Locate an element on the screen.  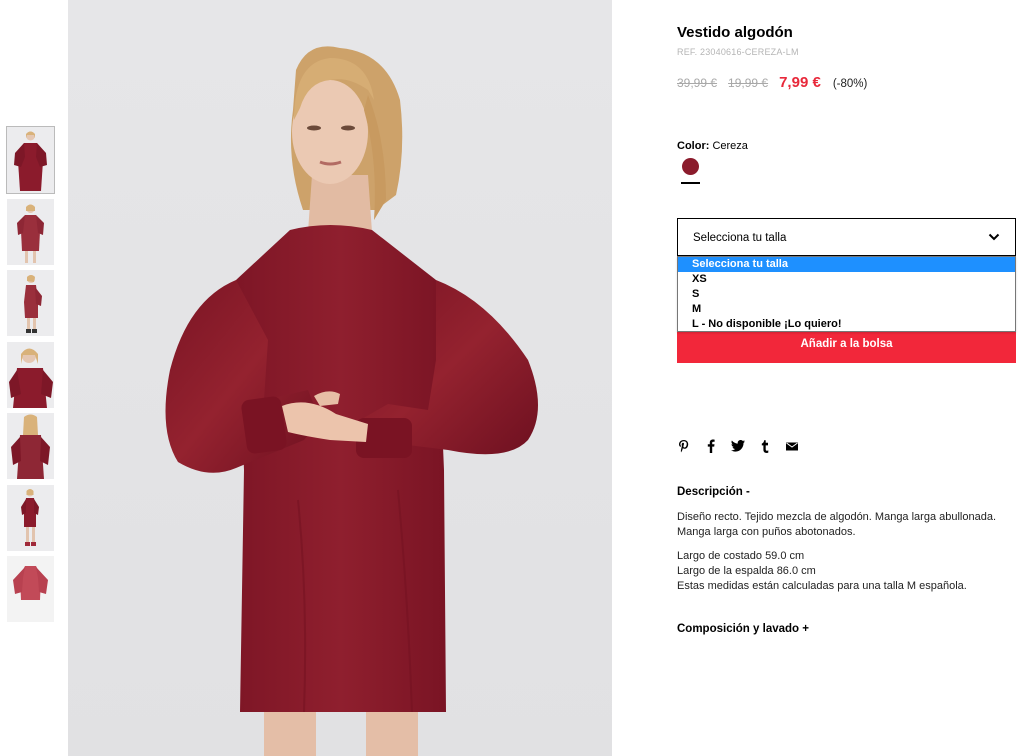
product-ref: REF. 23040616-CEREZA-LM is located at coordinates (738, 52).